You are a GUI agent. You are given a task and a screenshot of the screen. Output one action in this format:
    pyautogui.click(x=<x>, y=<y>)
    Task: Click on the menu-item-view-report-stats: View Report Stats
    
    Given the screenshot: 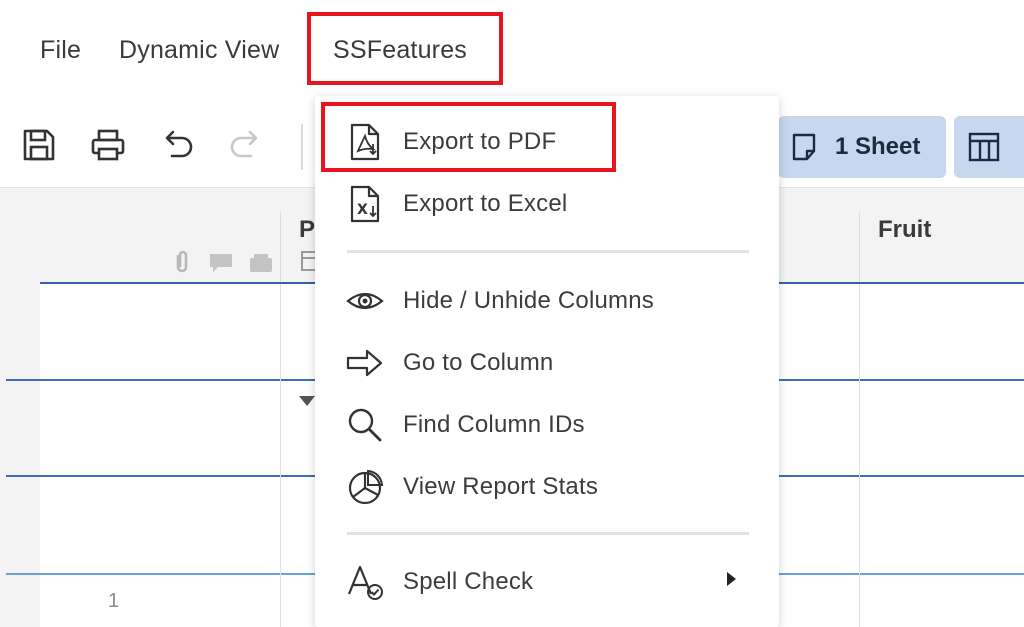 What is the action you would take?
    pyautogui.click(x=547, y=486)
    